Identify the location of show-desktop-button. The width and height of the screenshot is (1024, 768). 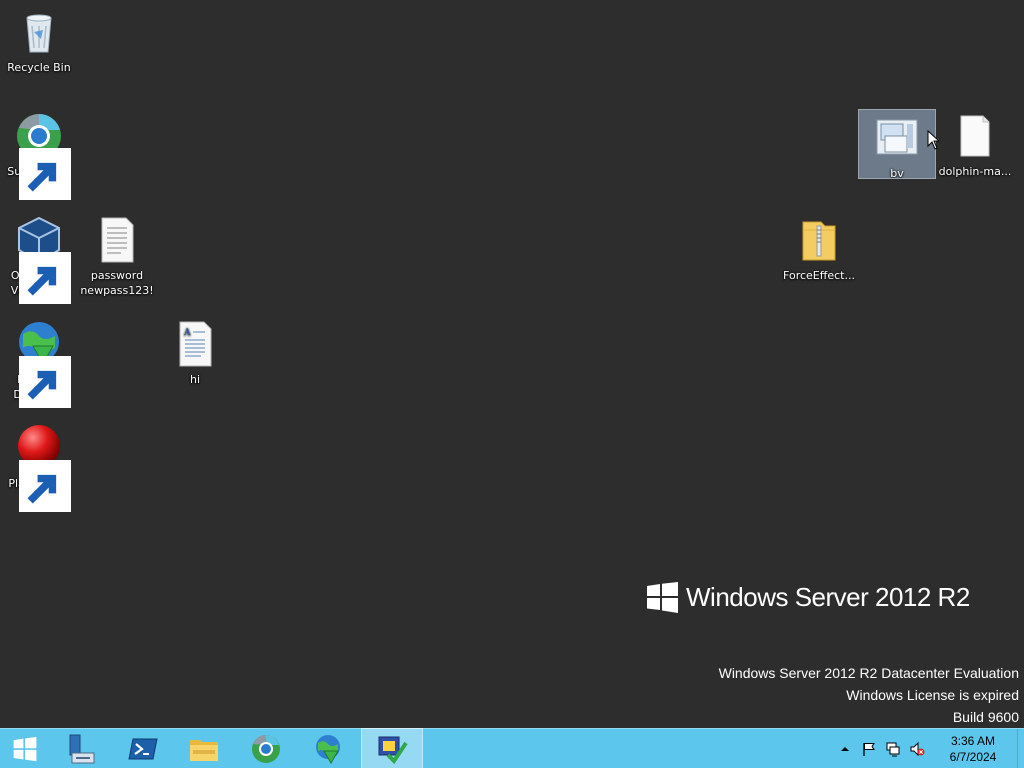
(1020, 748).